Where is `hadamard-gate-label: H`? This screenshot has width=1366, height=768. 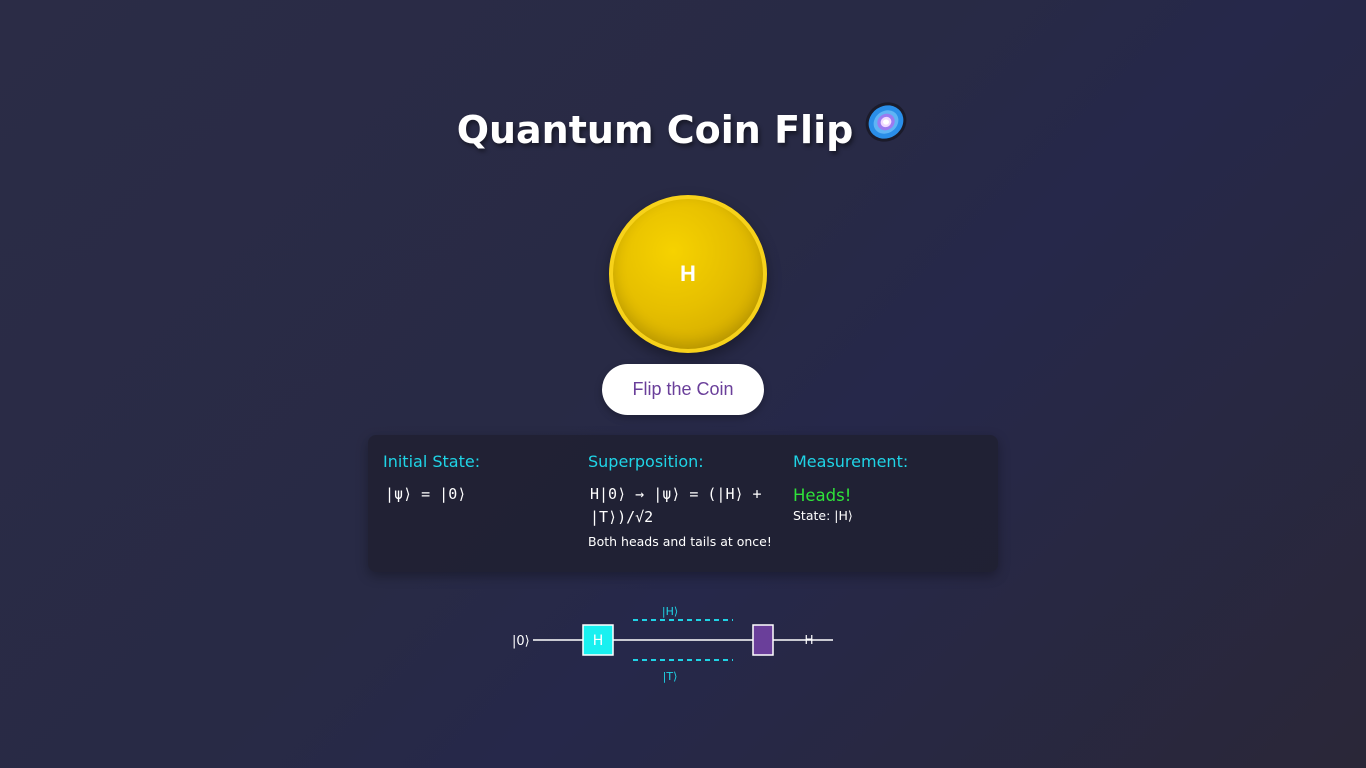 hadamard-gate-label: H is located at coordinates (598, 641).